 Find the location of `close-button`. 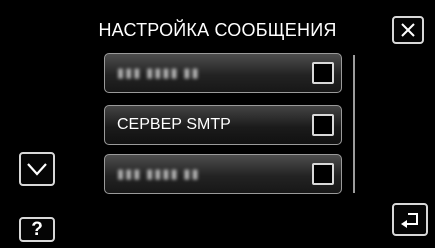

close-button is located at coordinates (408, 30).